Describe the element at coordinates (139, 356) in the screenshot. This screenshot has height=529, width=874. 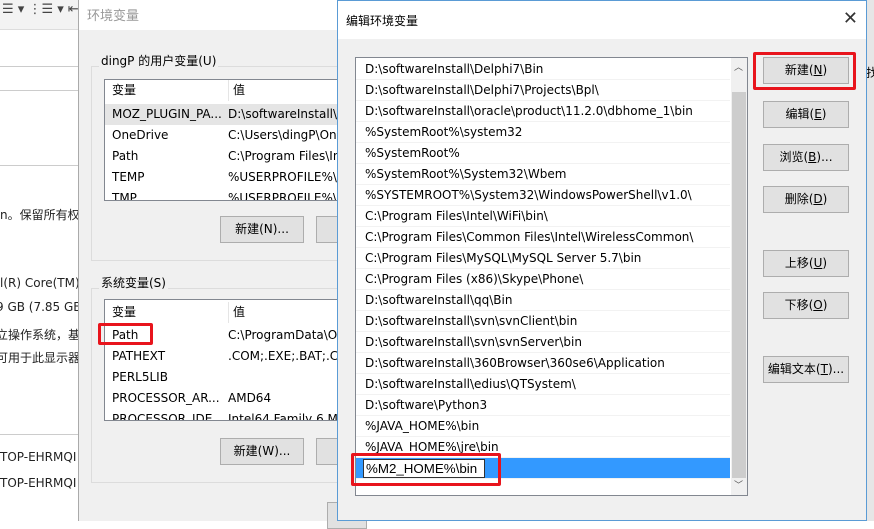
I see `variable-name: PATHEXT` at that location.